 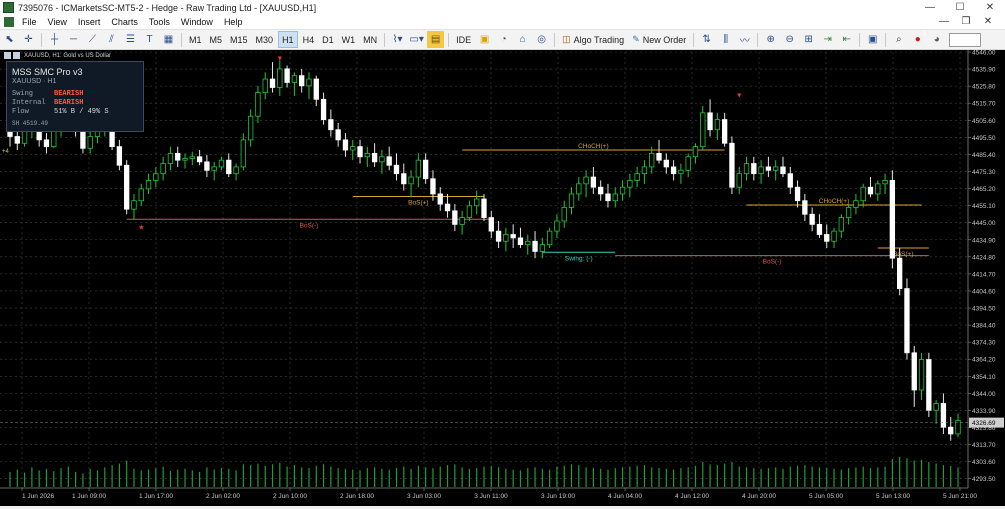 What do you see at coordinates (309, 225) in the screenshot?
I see `structure-label: BoS(-)` at bounding box center [309, 225].